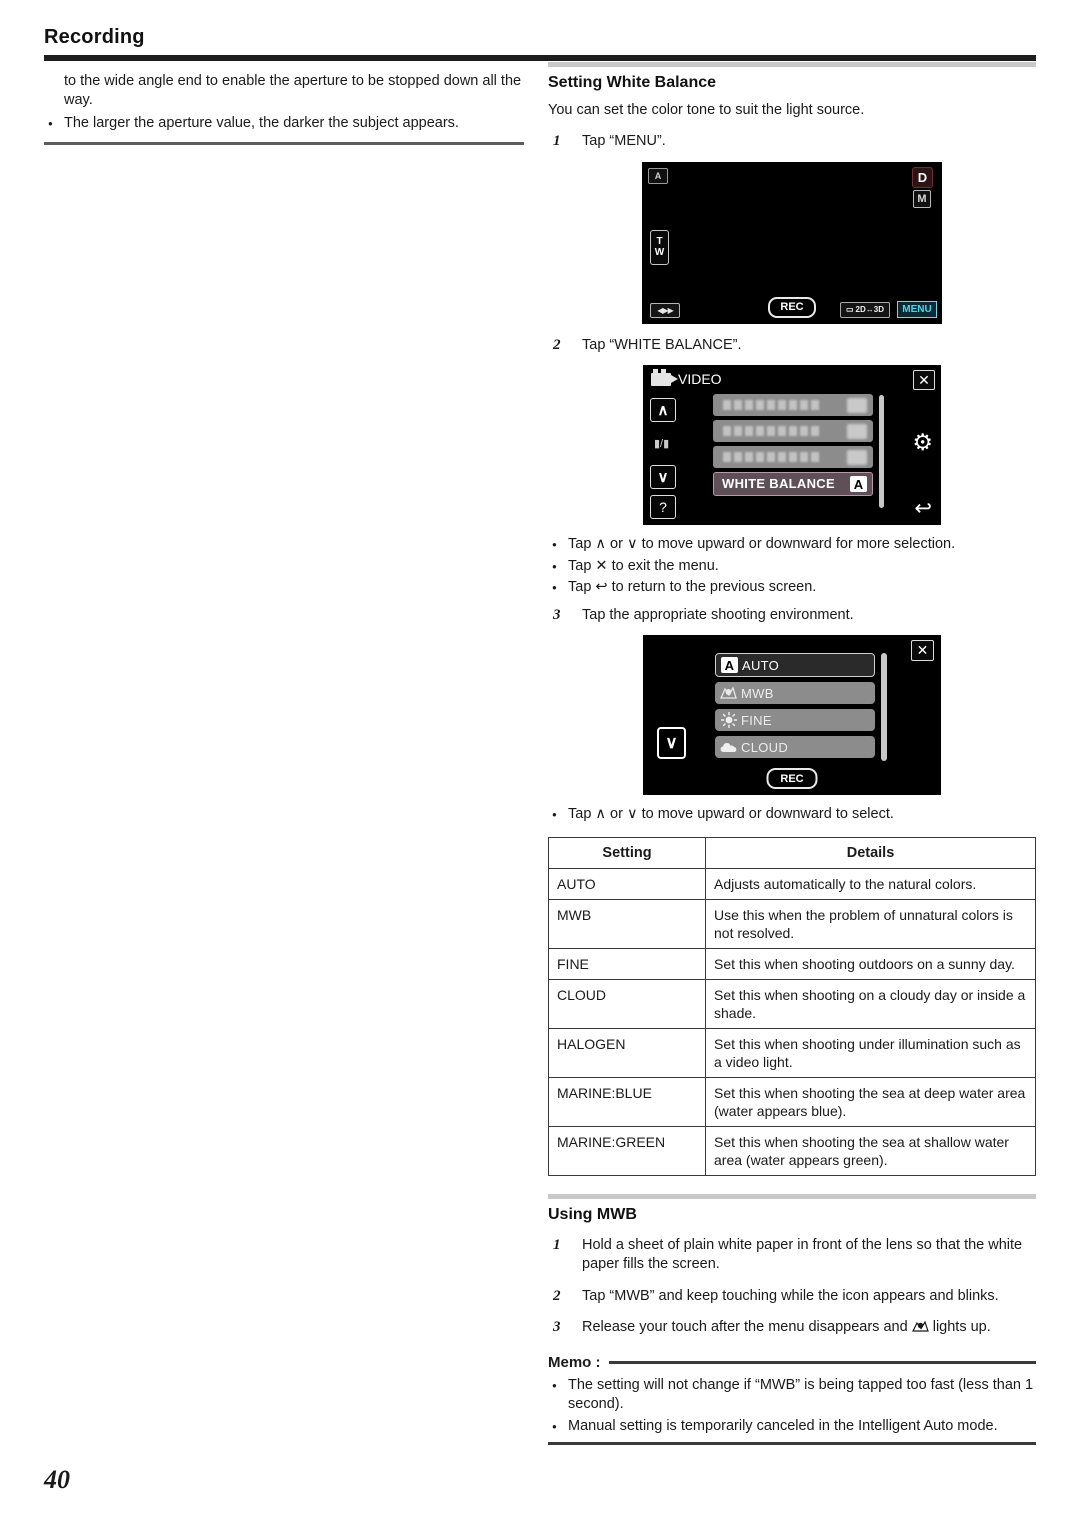  I want to click on page-title: Recording, so click(94, 37).